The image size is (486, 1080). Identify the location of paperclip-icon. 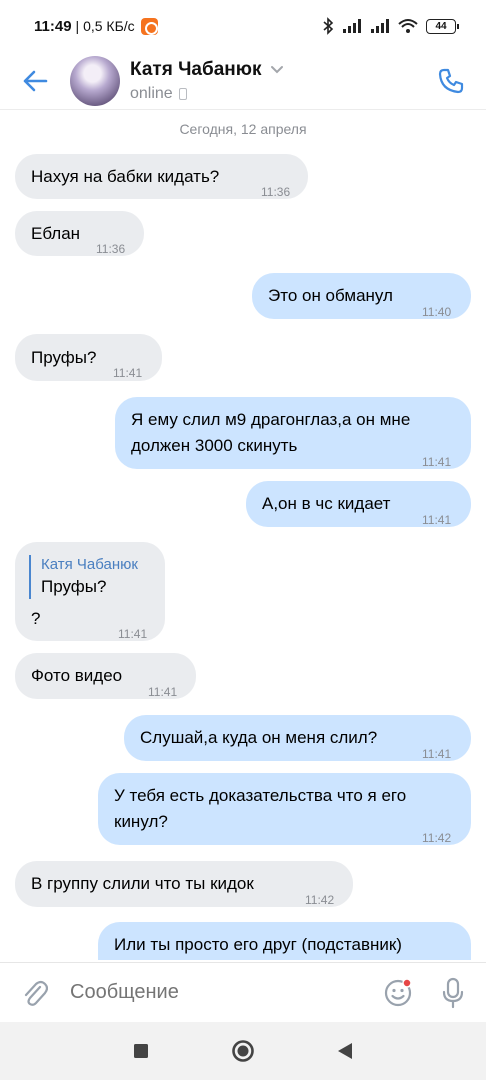
(36, 993).